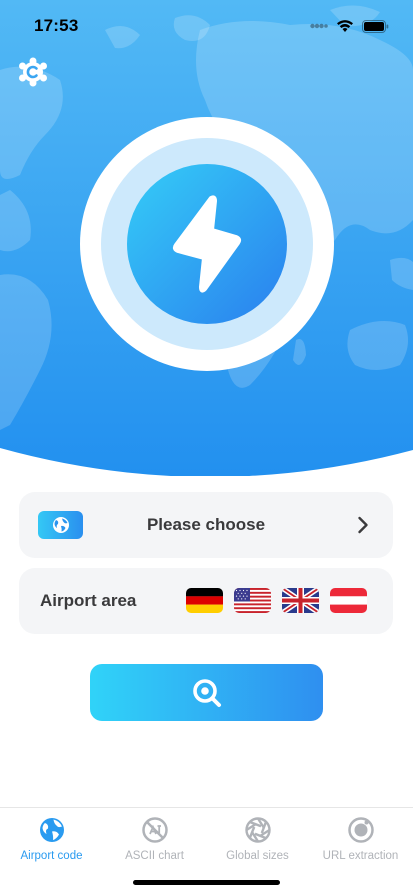 The width and height of the screenshot is (413, 896). I want to click on airport-area-row: Airport area, so click(206, 601).